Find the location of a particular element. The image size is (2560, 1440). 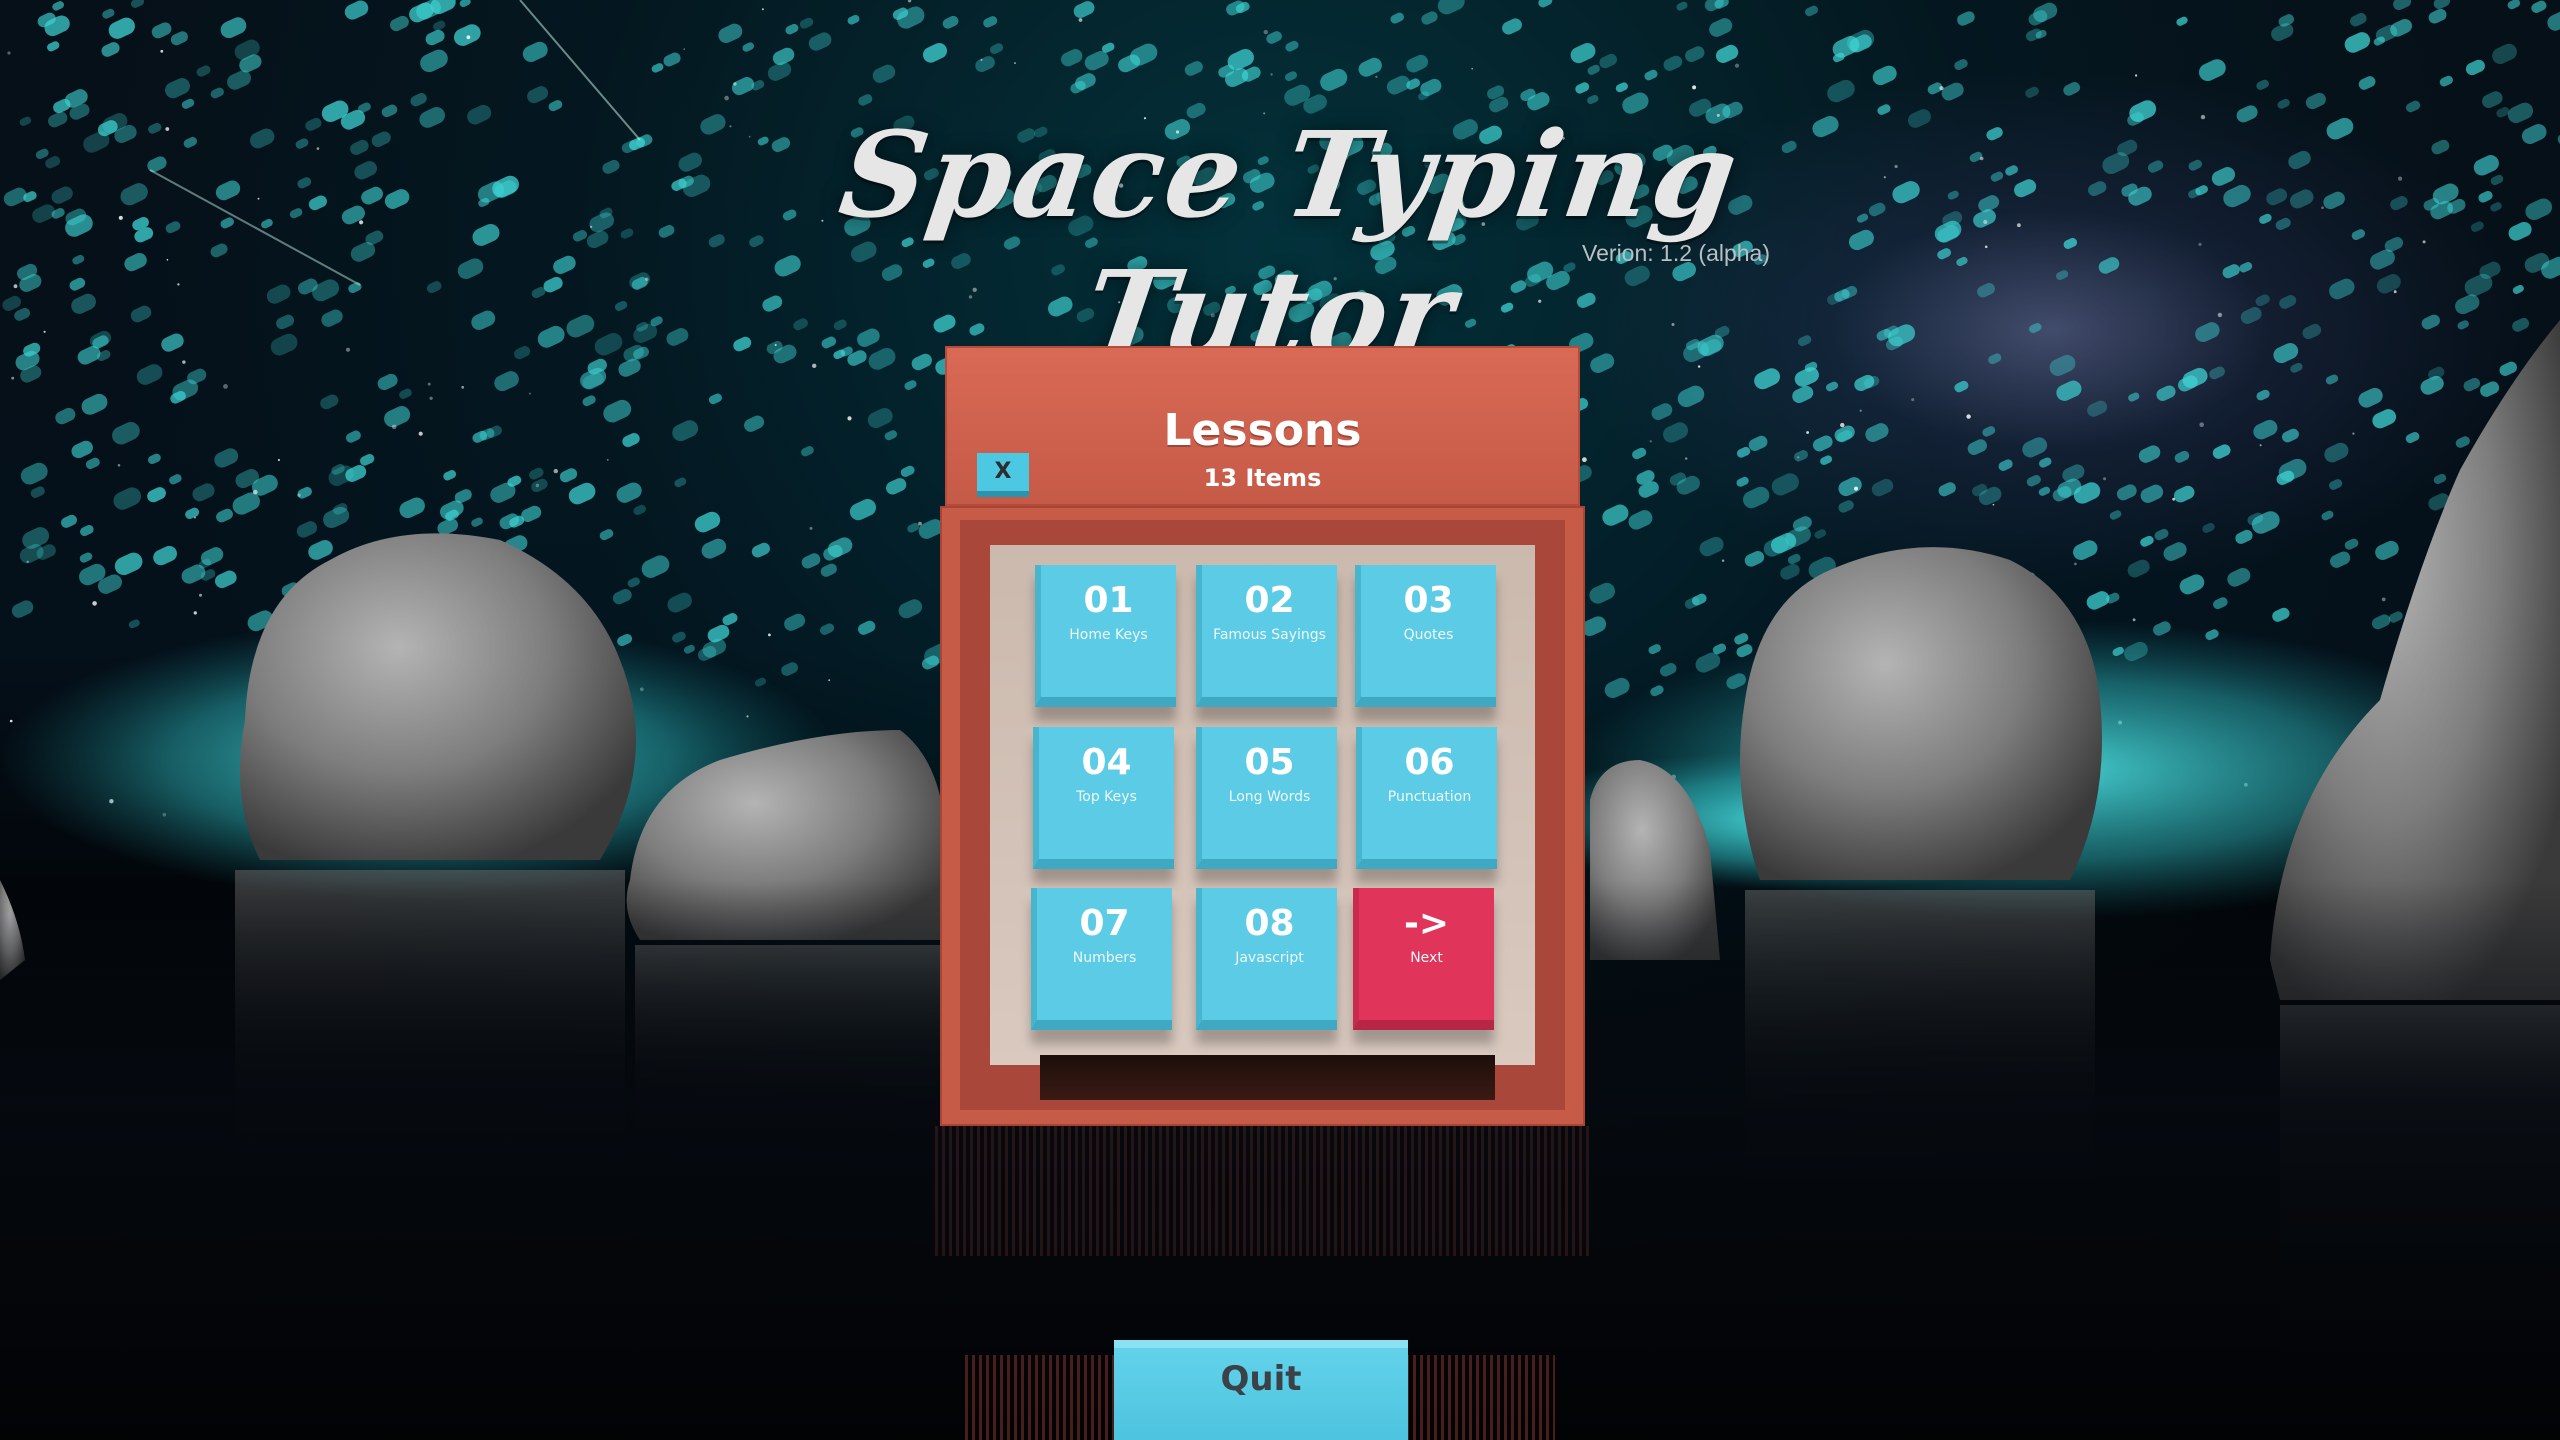

lesson-tile-08: 08 Javascript is located at coordinates (1266, 959).